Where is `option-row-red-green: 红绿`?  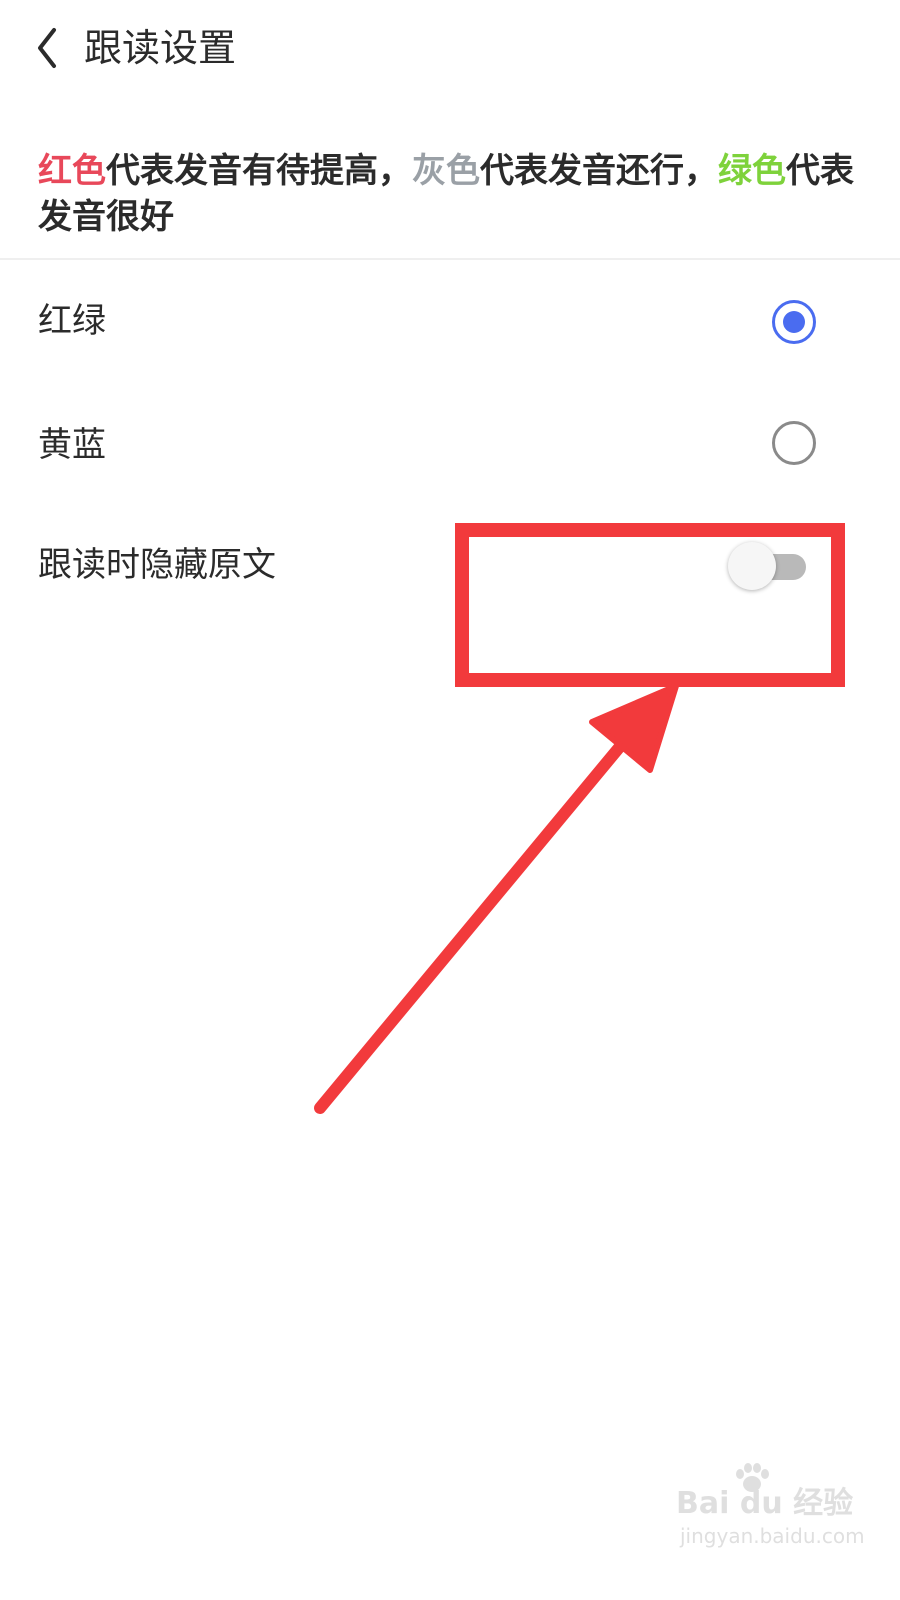 option-row-red-green: 红绿 is located at coordinates (450, 321).